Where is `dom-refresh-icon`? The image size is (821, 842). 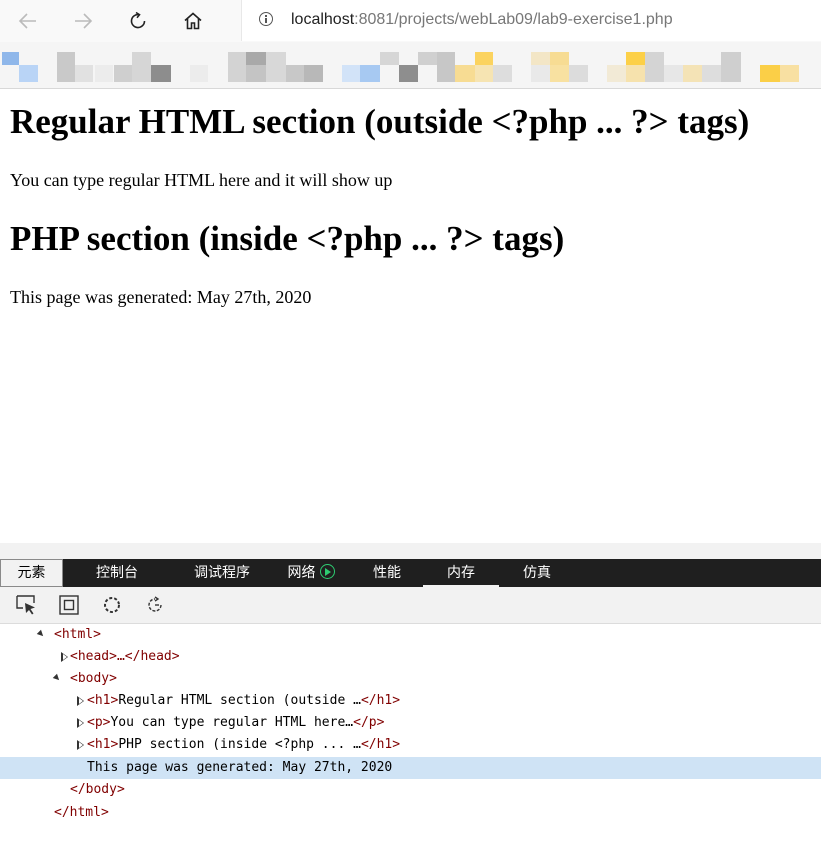
dom-refresh-icon is located at coordinates (155, 604).